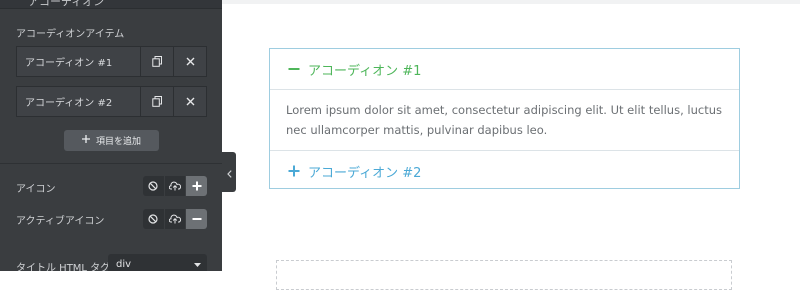 The image size is (800, 290). I want to click on repeater-item-1: アコーディオン #1, so click(111, 61).